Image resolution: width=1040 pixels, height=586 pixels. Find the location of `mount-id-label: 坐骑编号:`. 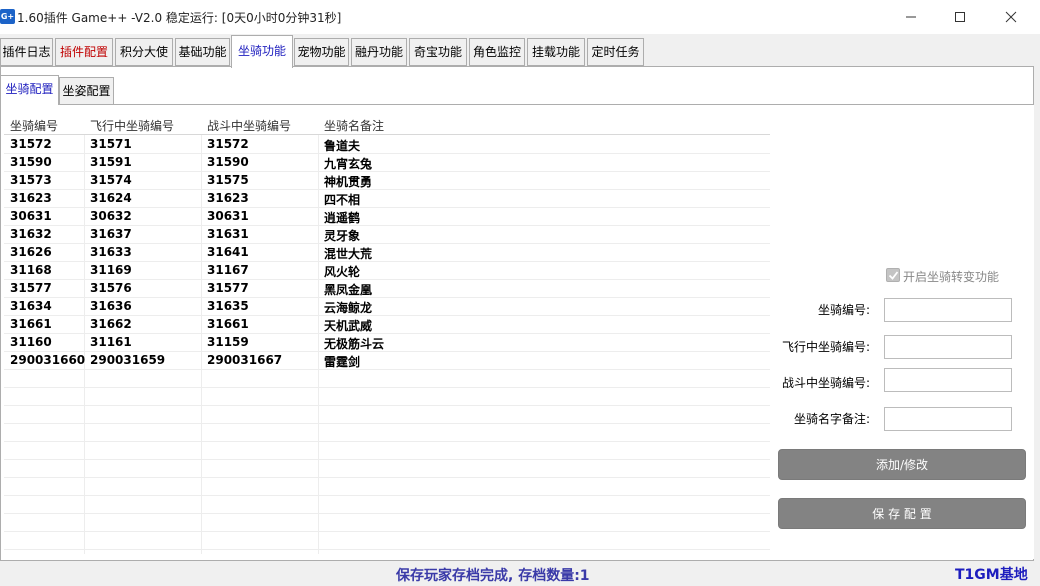

mount-id-label: 坐骑编号: is located at coordinates (843, 310).